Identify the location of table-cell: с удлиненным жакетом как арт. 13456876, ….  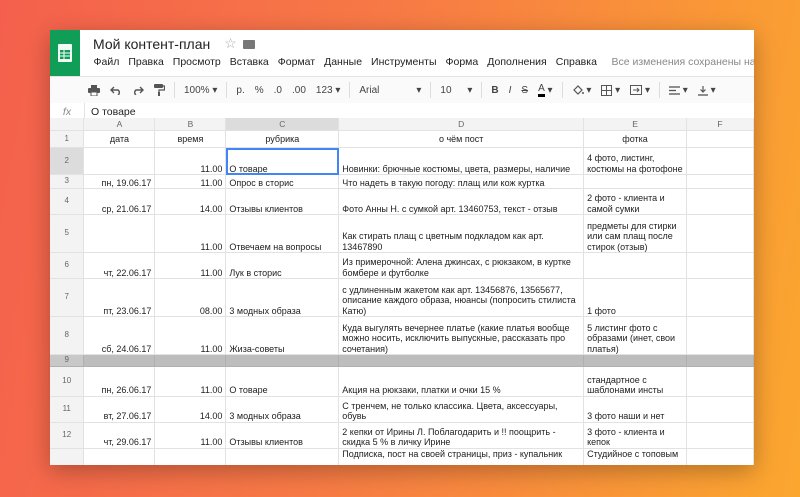
(461, 297).